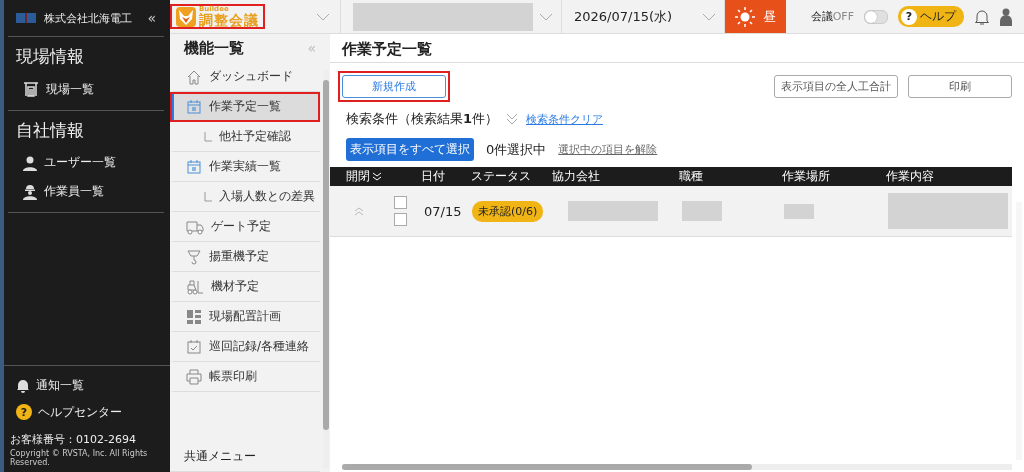 The width and height of the screenshot is (1024, 472). What do you see at coordinates (394, 86) in the screenshot?
I see `new-button: 新規作成` at bounding box center [394, 86].